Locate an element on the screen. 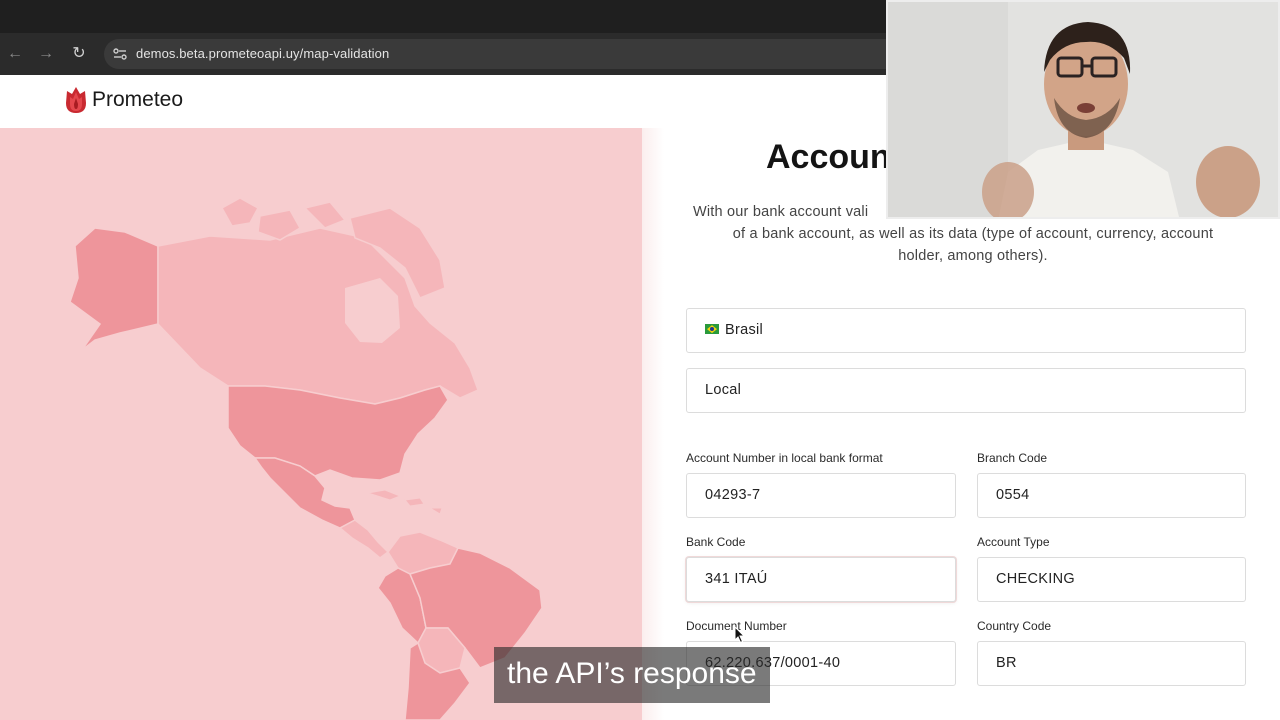 The width and height of the screenshot is (1280, 720). url-text: demos.beta.prometeoapi.uy/map-validation is located at coordinates (263, 53).